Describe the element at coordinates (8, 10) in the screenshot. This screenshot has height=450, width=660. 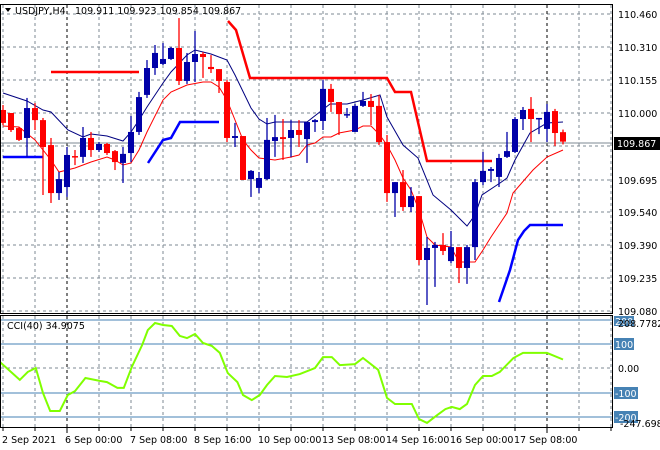
I see `dropdown-triangle-icon` at that location.